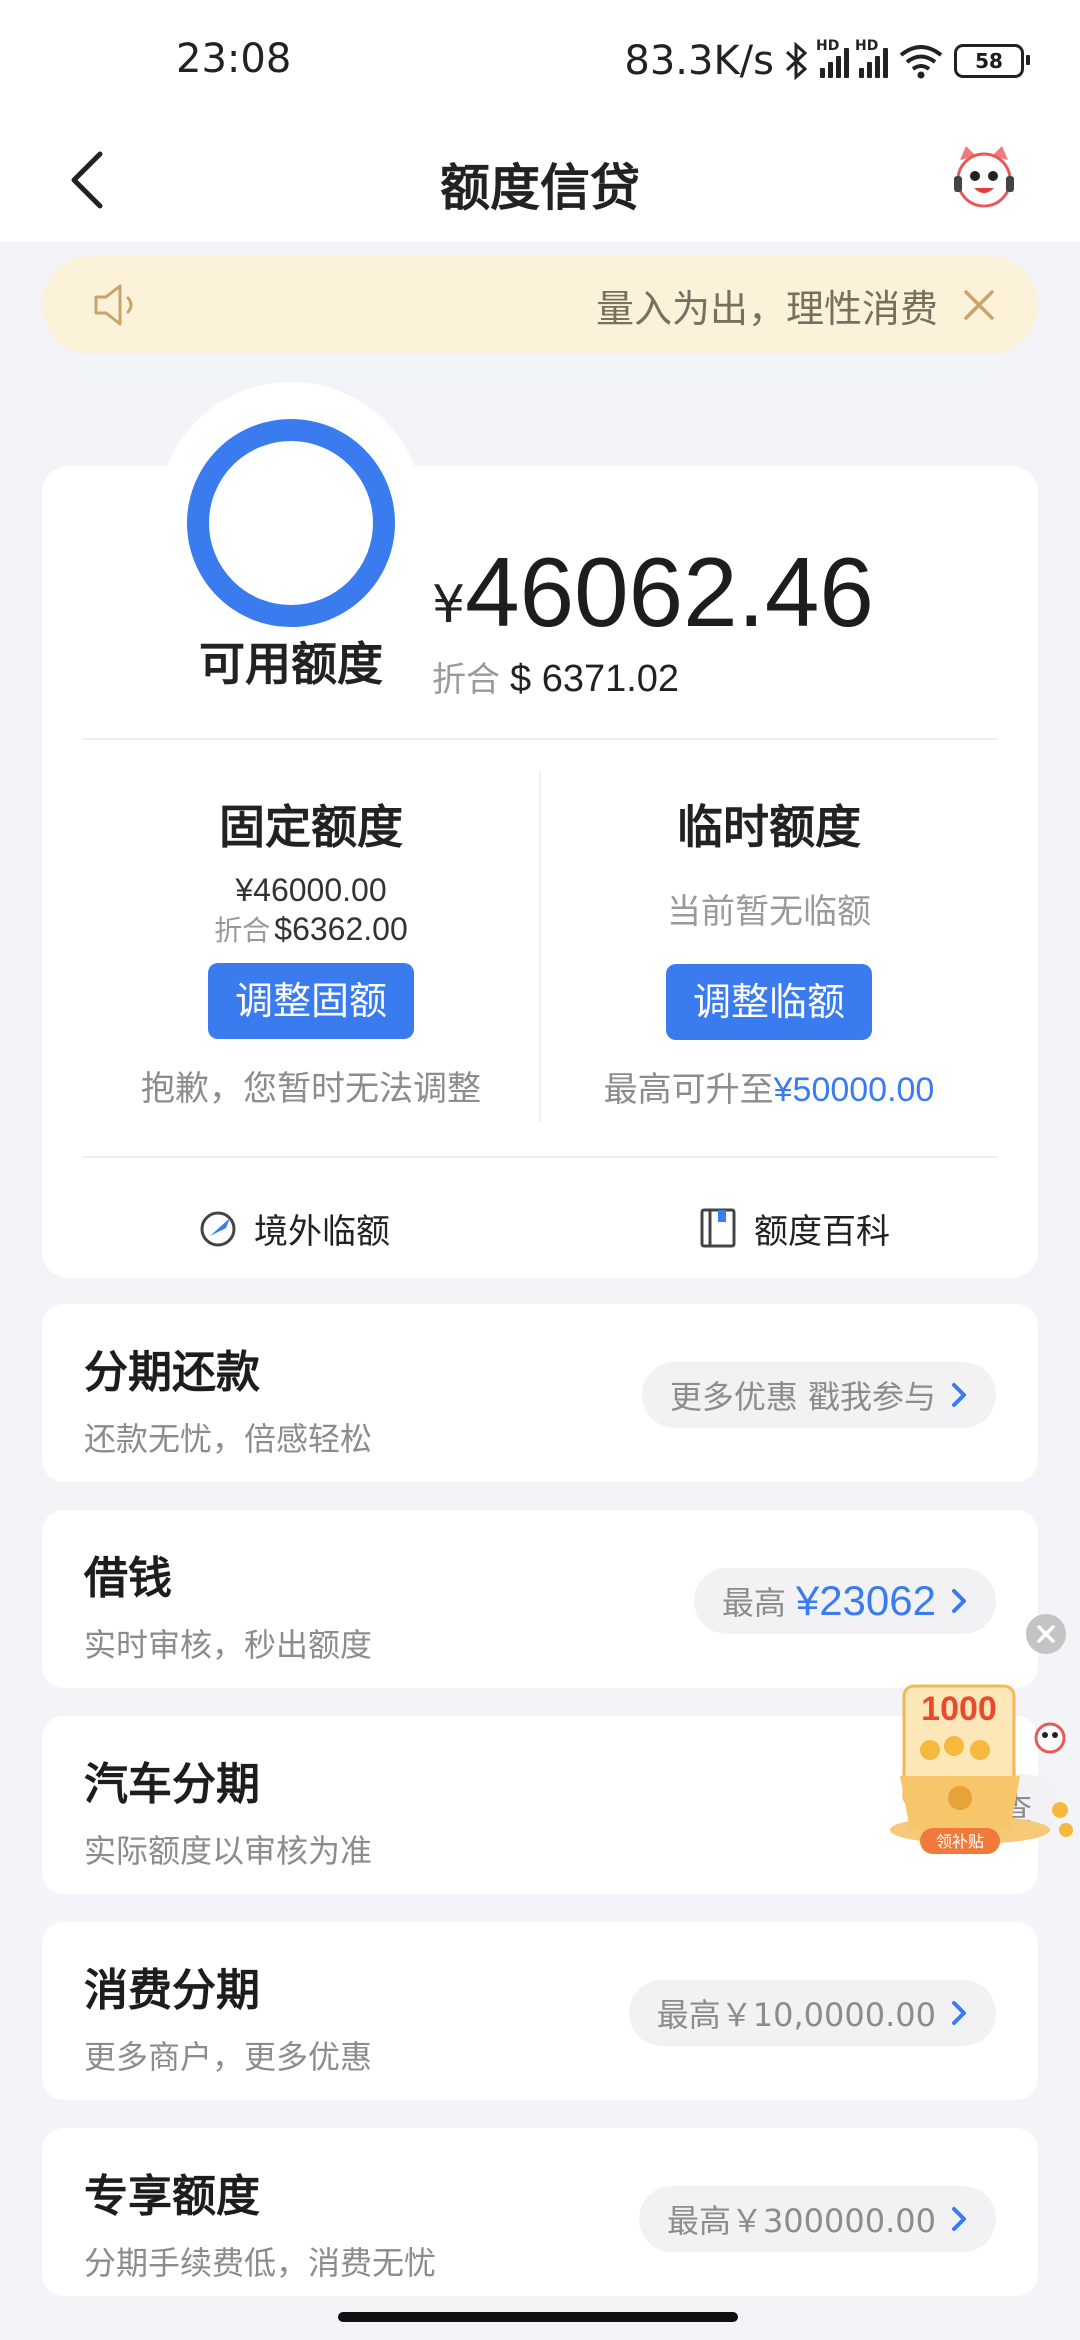  I want to click on wifi-icon, so click(921, 62).